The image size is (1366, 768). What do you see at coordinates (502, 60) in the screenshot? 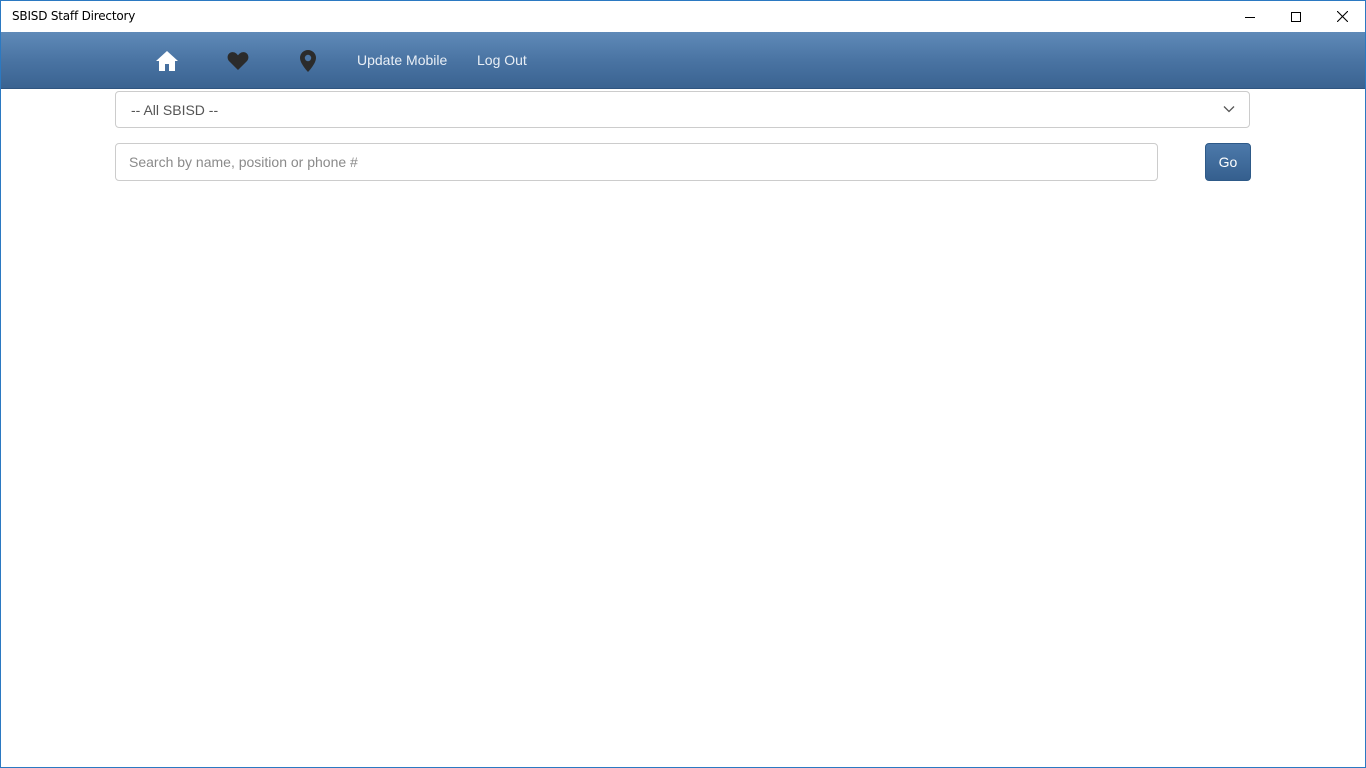
I see `log-out-link: Log Out` at bounding box center [502, 60].